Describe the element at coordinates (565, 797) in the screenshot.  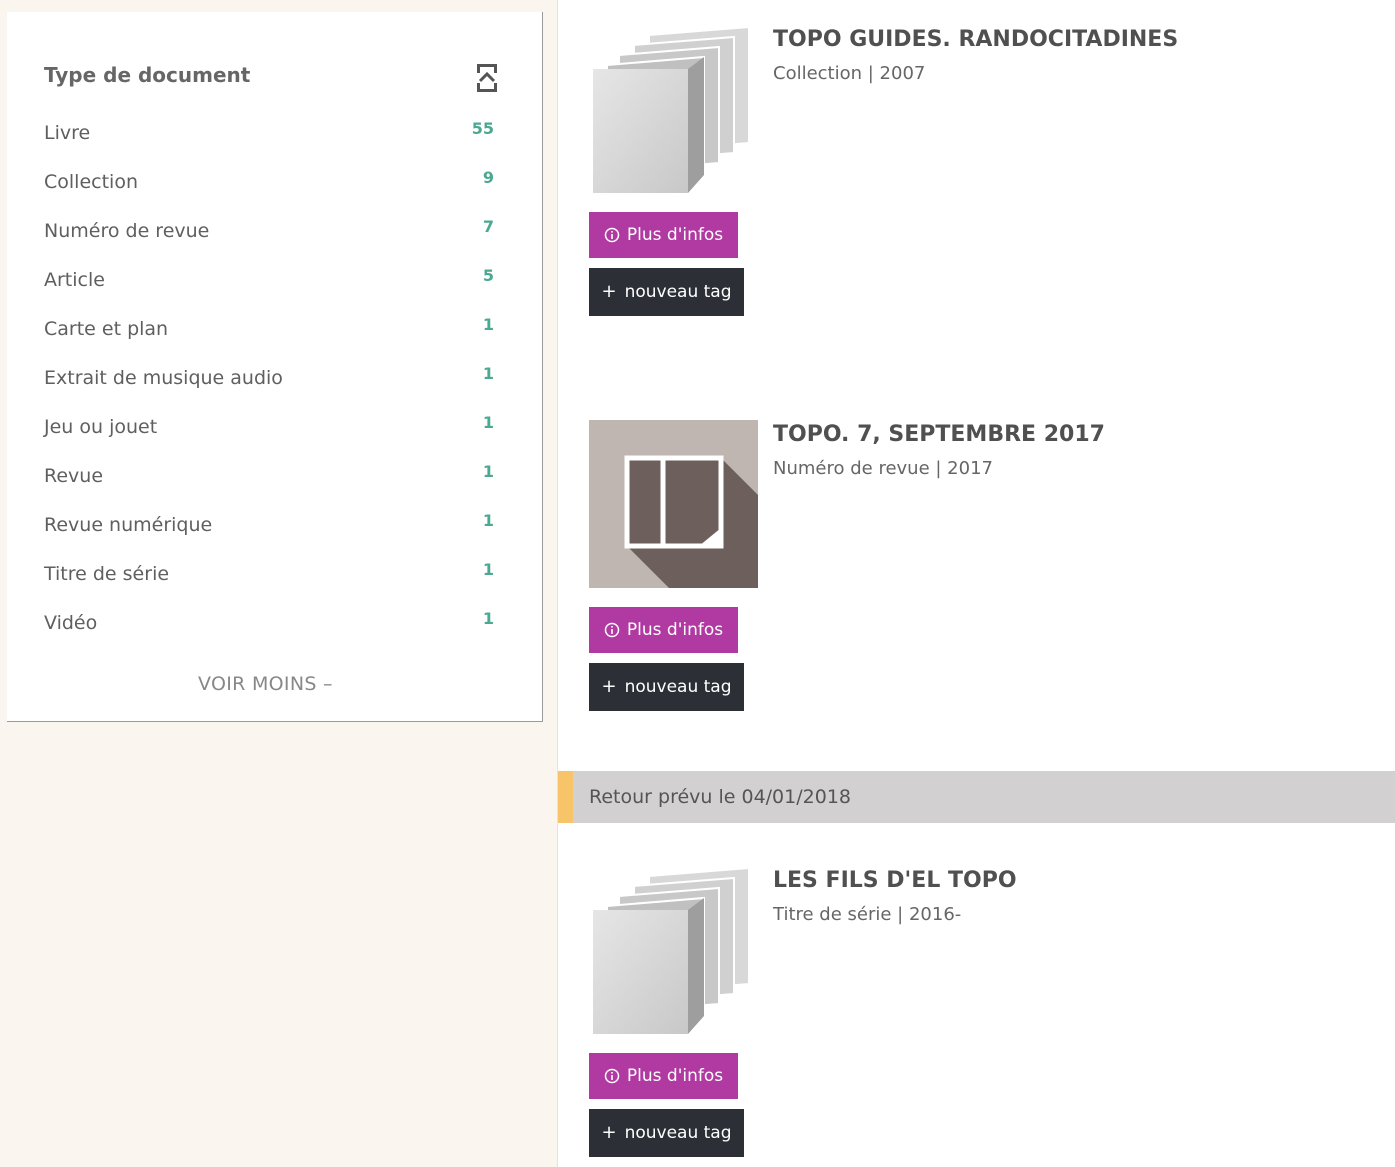
I see `banner-accent` at that location.